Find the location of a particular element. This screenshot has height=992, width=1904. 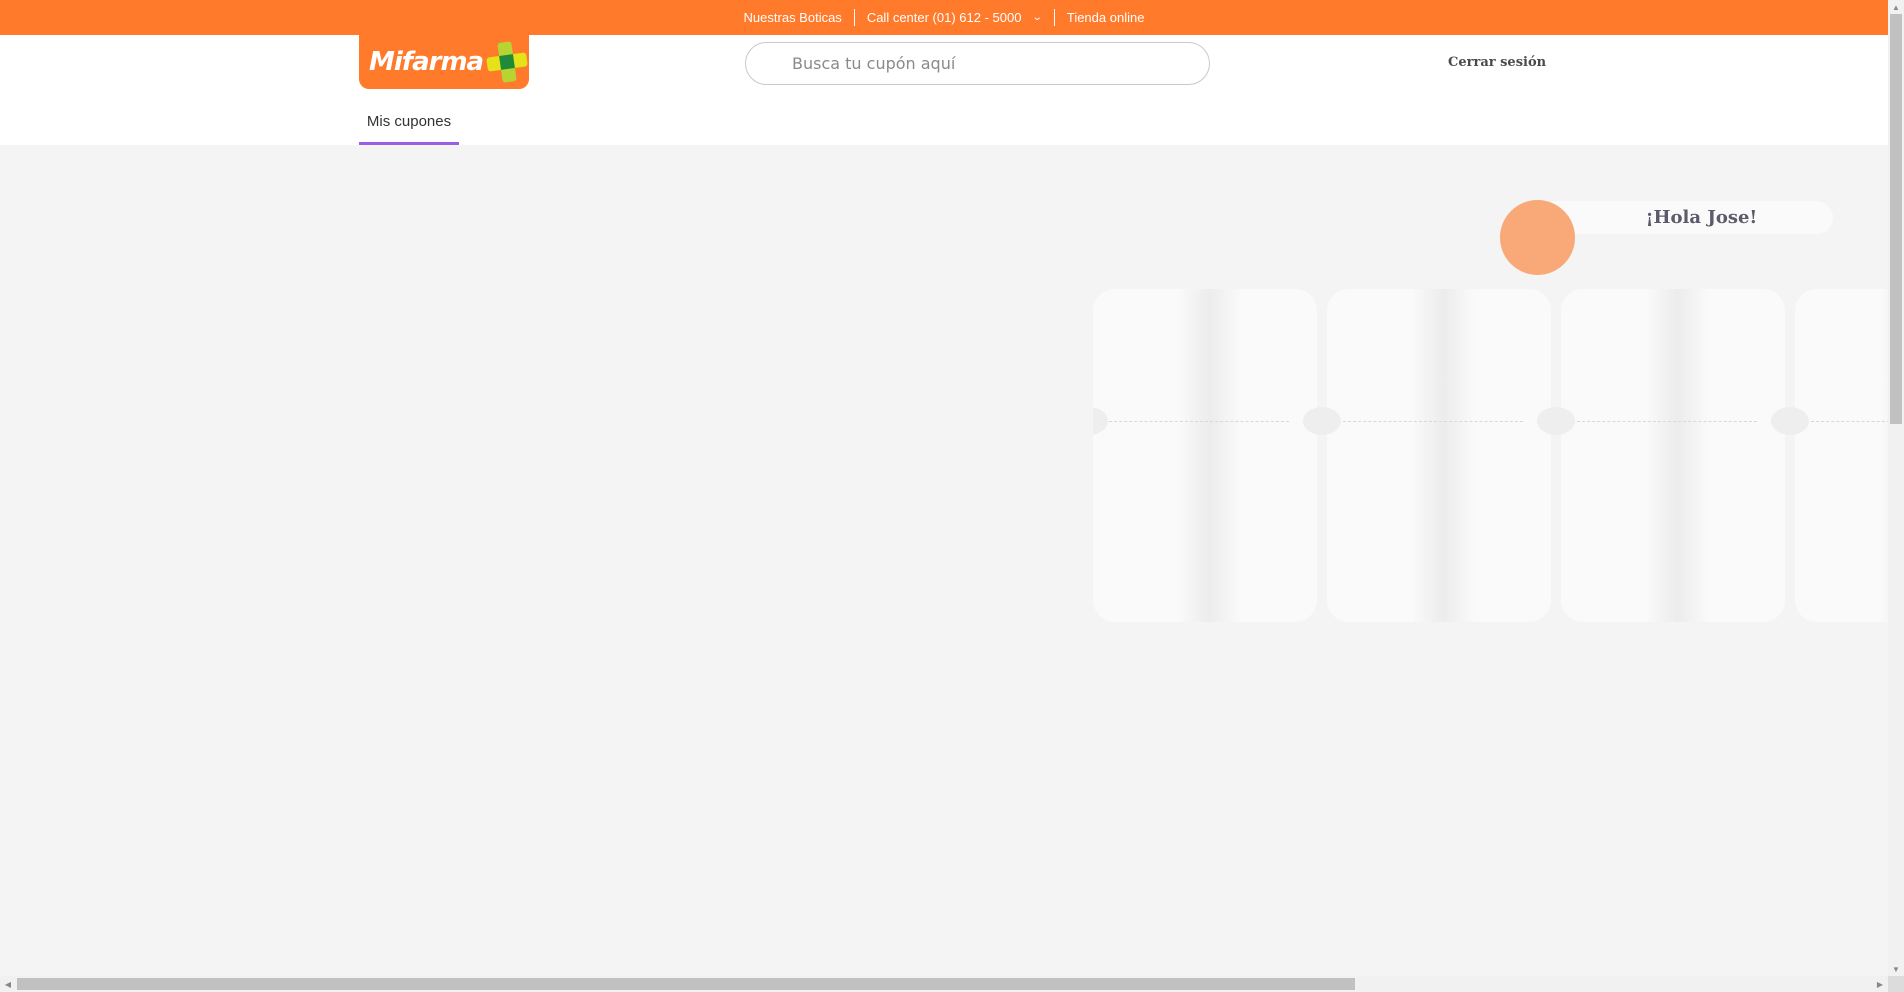

vertical-scrollbar: ▲ ▼ is located at coordinates (1896, 488).